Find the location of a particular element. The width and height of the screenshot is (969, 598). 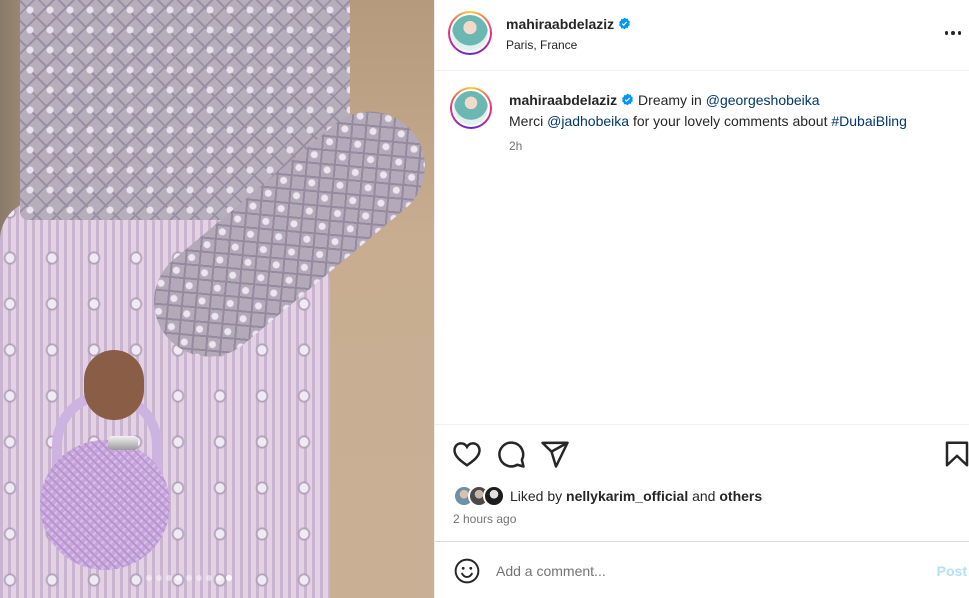

heart-icon is located at coordinates (467, 454).